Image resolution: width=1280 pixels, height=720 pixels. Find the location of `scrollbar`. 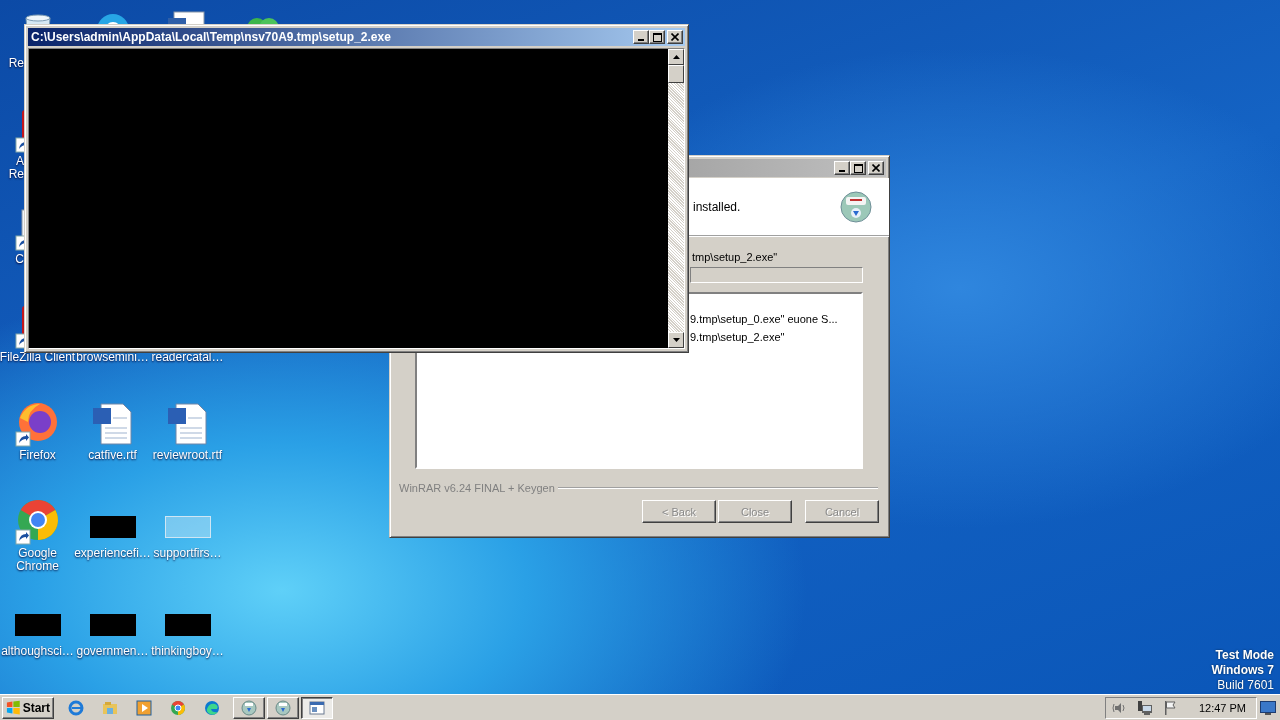

scrollbar is located at coordinates (676, 198).